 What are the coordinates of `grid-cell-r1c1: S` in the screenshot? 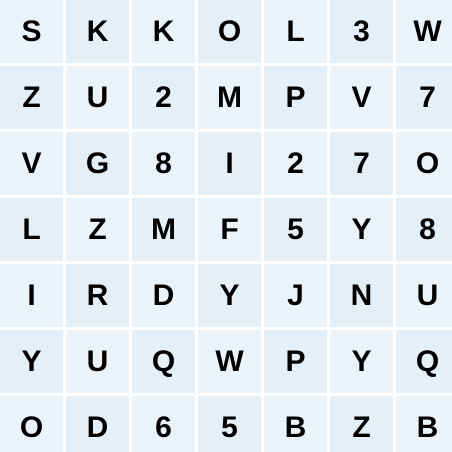 It's located at (31, 31).